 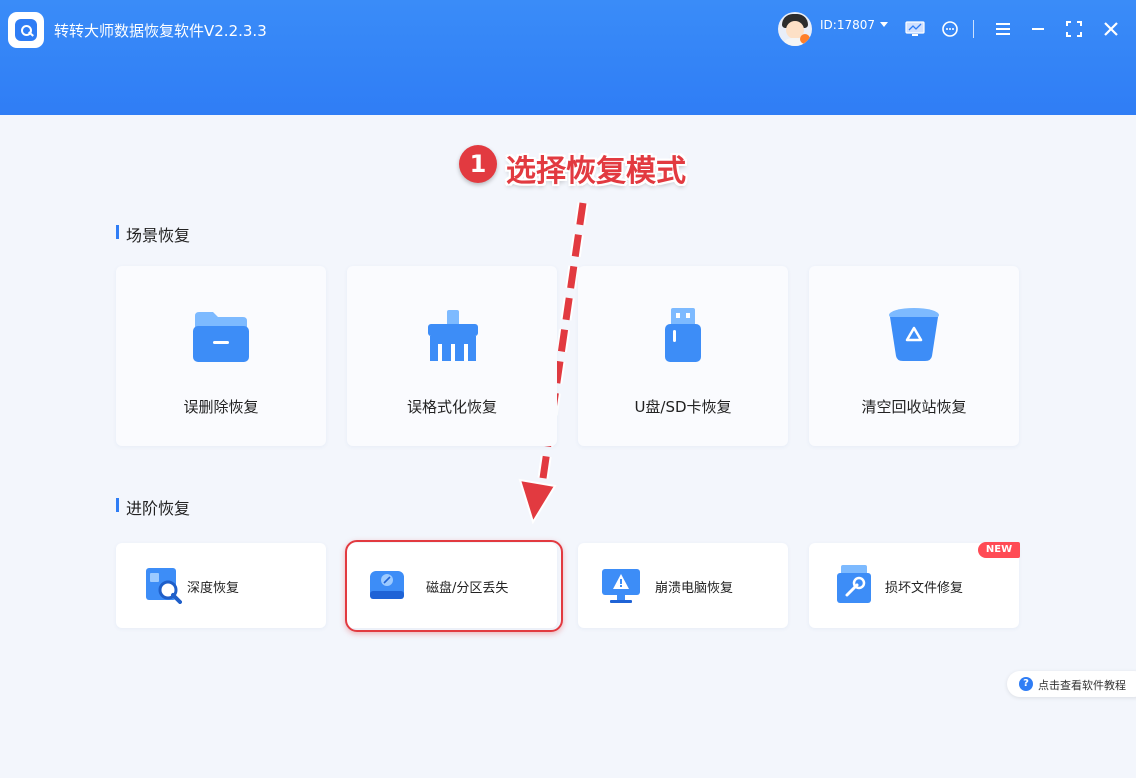 What do you see at coordinates (1111, 29) in the screenshot?
I see `close-icon` at bounding box center [1111, 29].